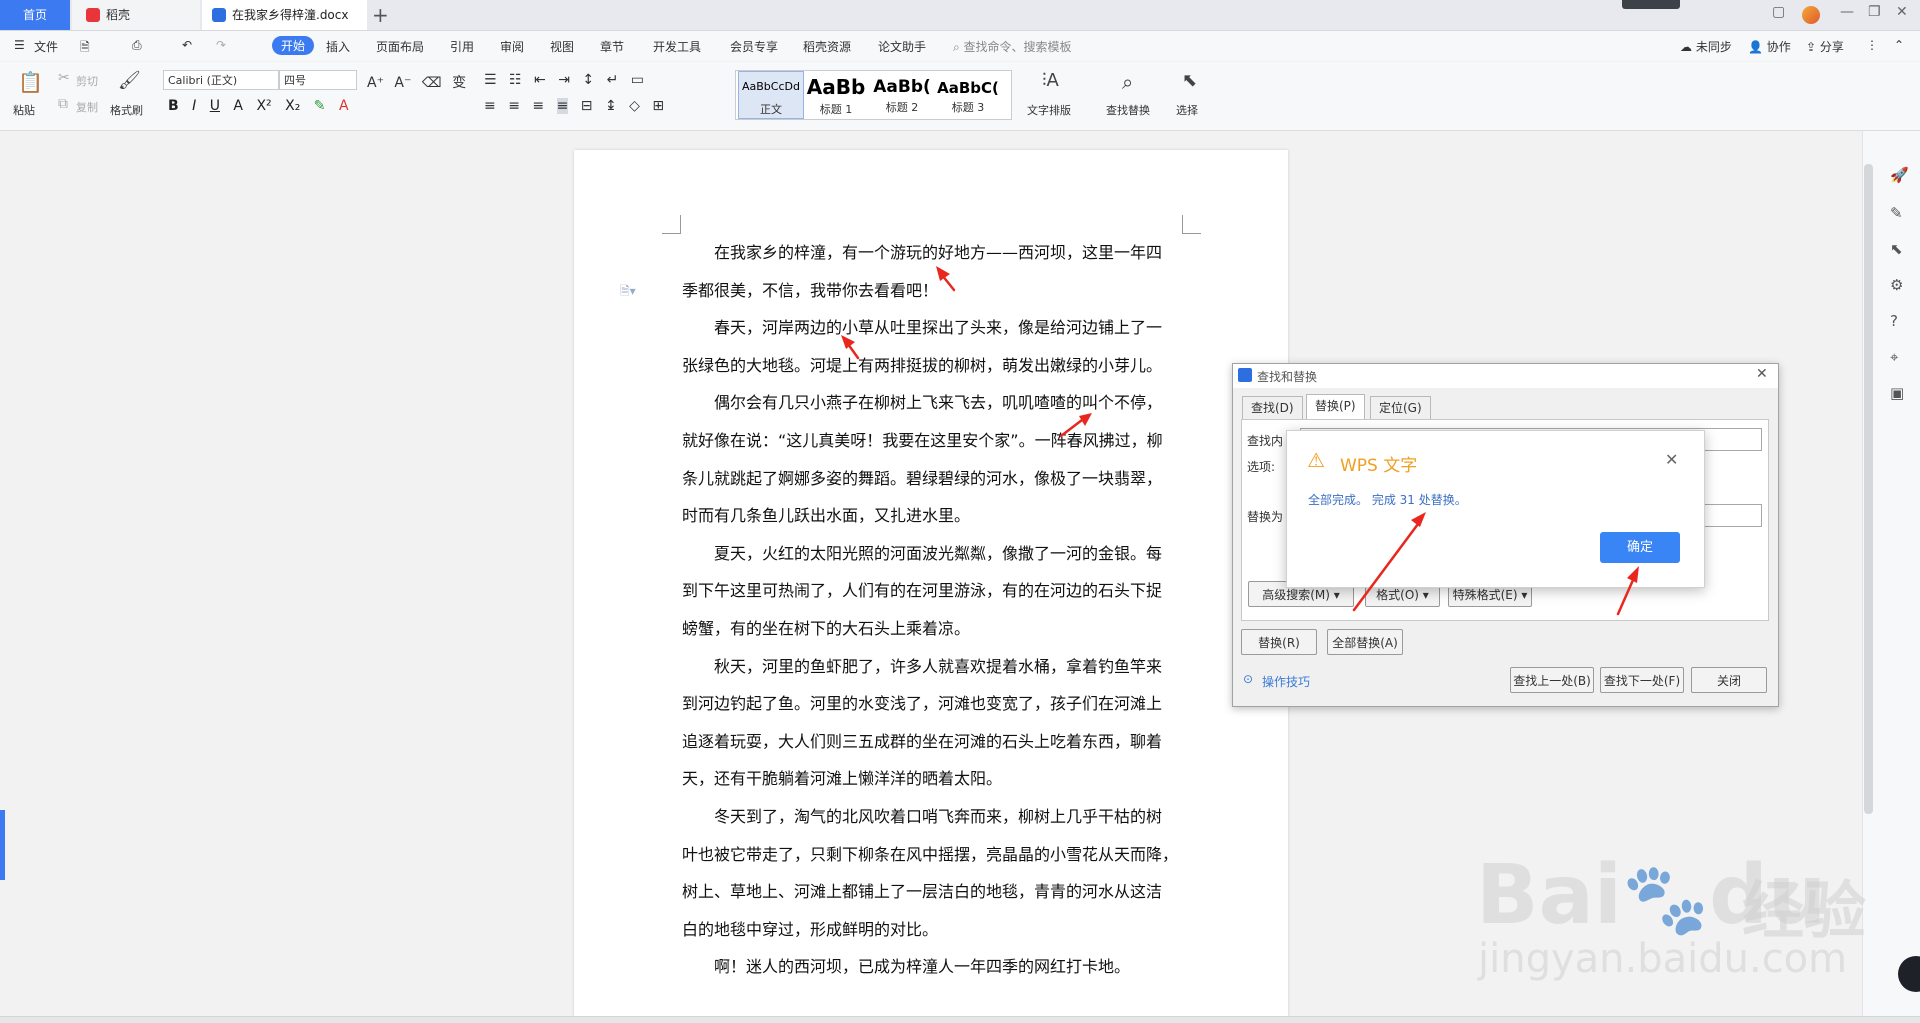 The width and height of the screenshot is (1920, 1023). What do you see at coordinates (1128, 110) in the screenshot?
I see `find-replace-label: 查找替换` at bounding box center [1128, 110].